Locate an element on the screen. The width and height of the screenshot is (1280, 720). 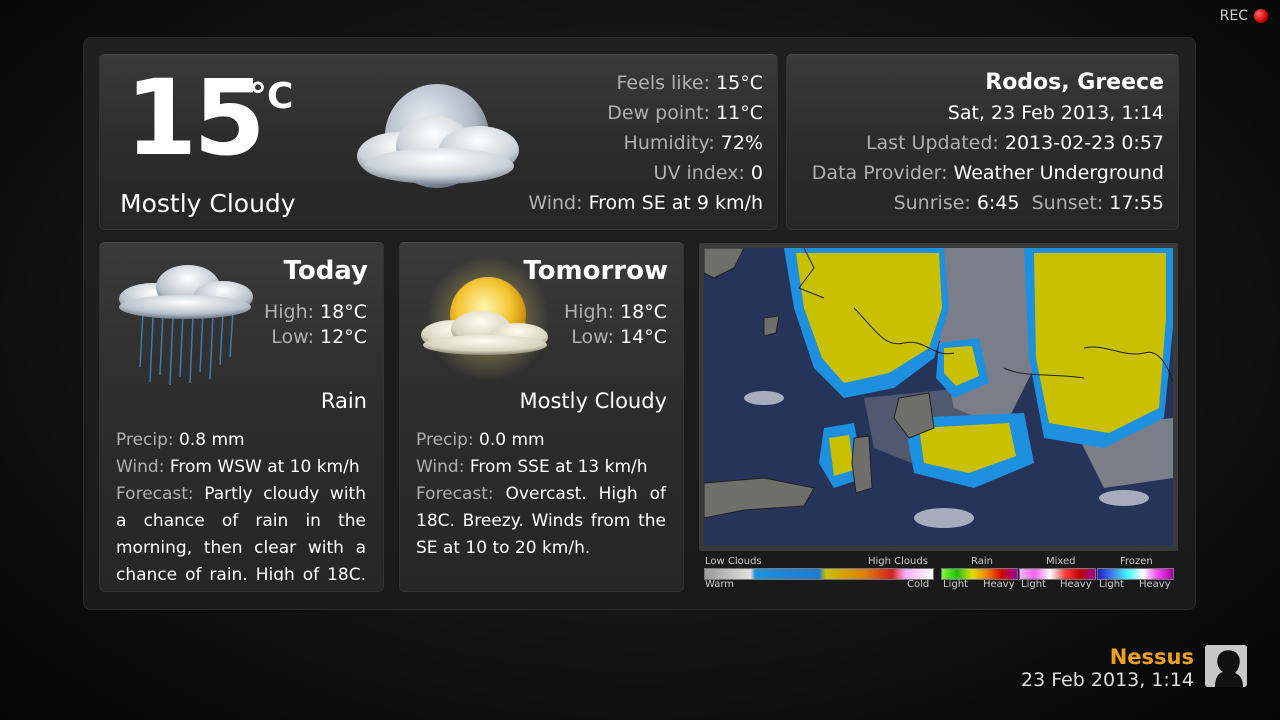
legend-high-clouds: High Clouds is located at coordinates (898, 561).